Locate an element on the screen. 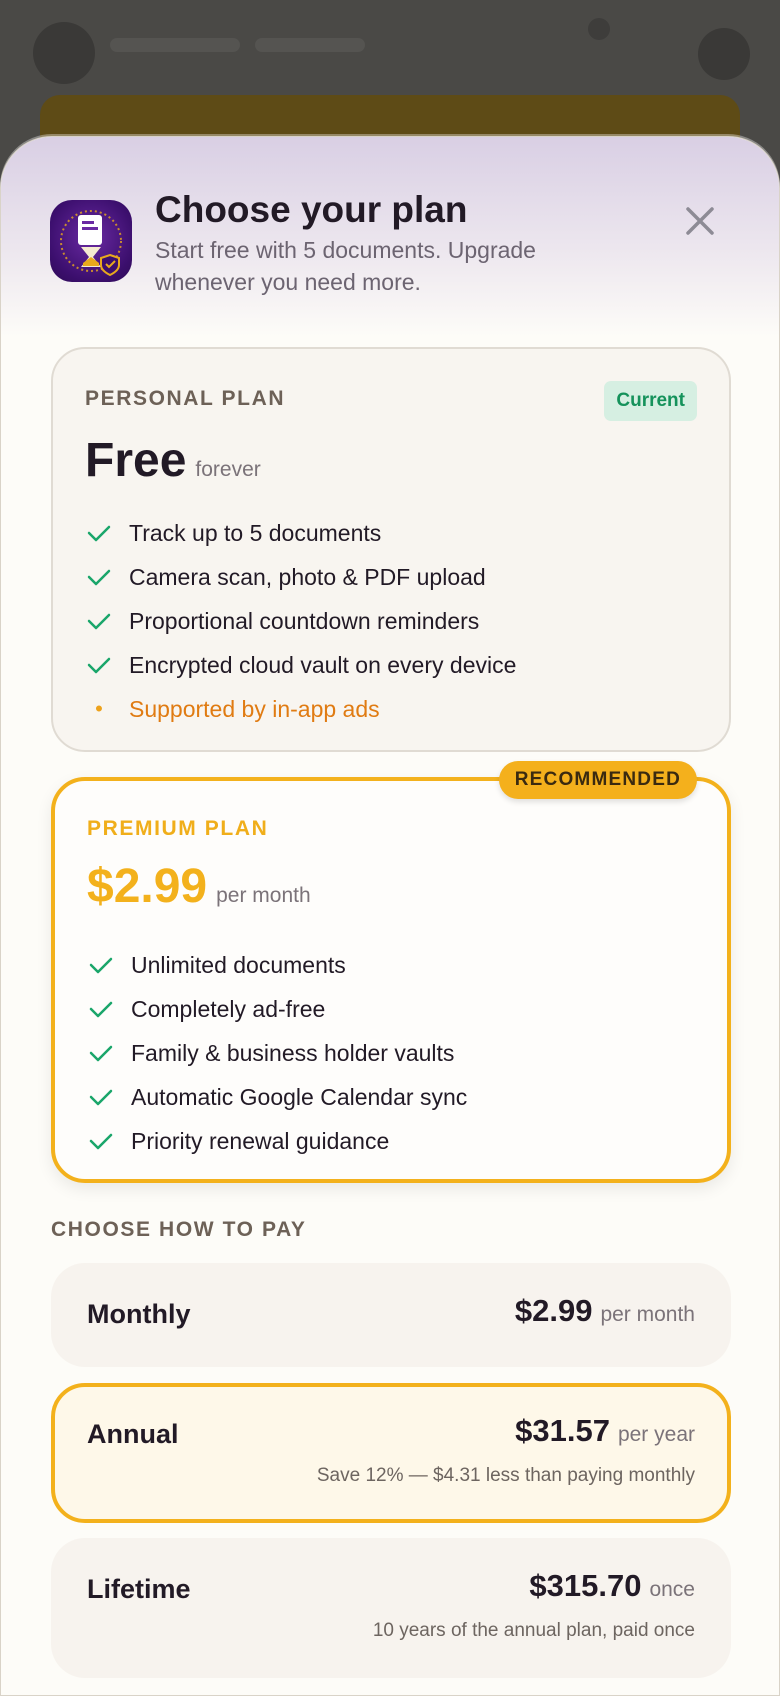 Image resolution: width=780 pixels, height=1696 pixels. page-title: Choose your plan is located at coordinates (311, 209).